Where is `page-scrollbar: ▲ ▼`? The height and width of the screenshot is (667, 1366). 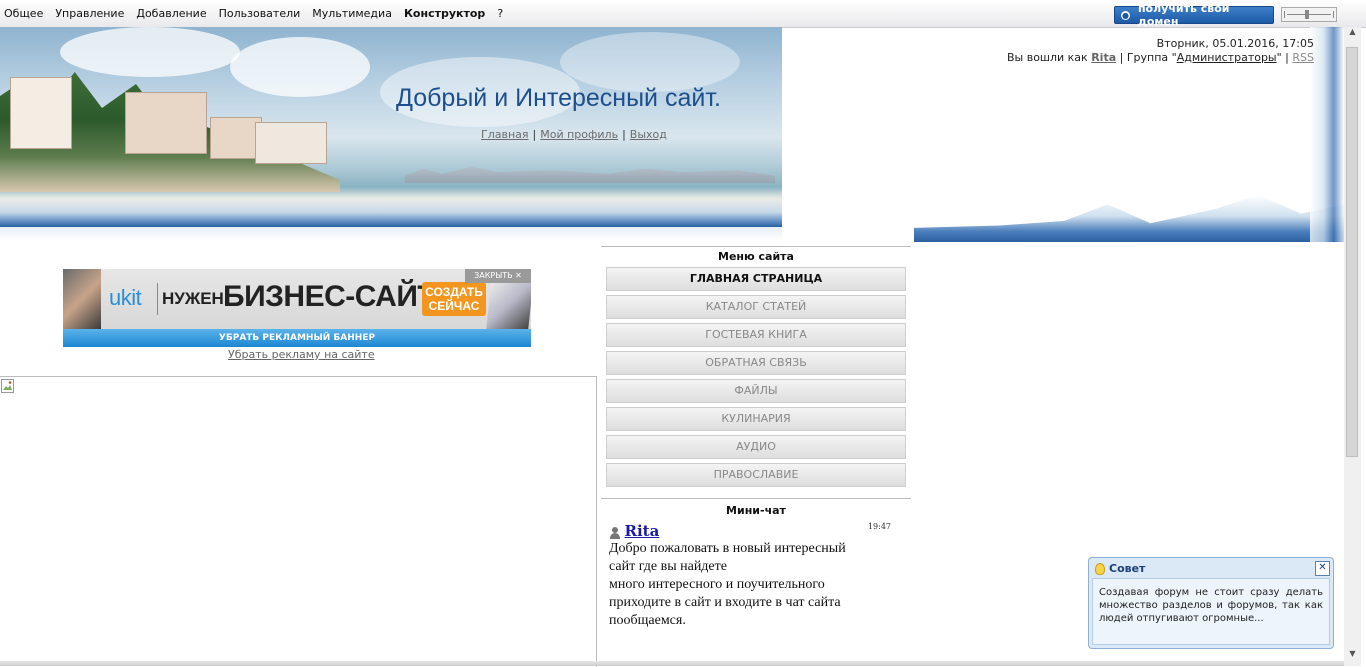
page-scrollbar: ▲ ▼ is located at coordinates (1352, 346).